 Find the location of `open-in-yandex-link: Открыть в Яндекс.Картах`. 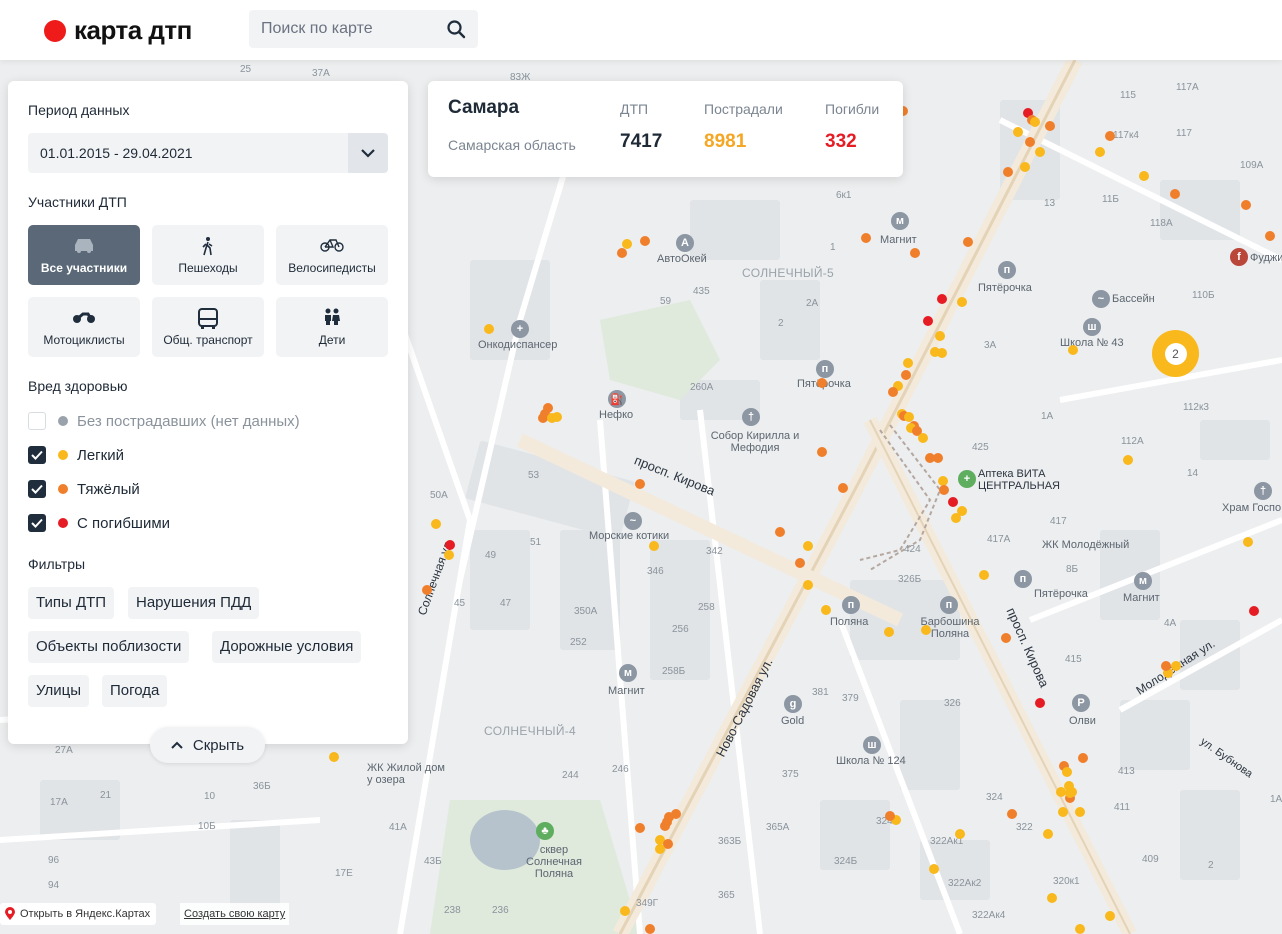

open-in-yandex-link: Открыть в Яндекс.Картах is located at coordinates (78, 914).